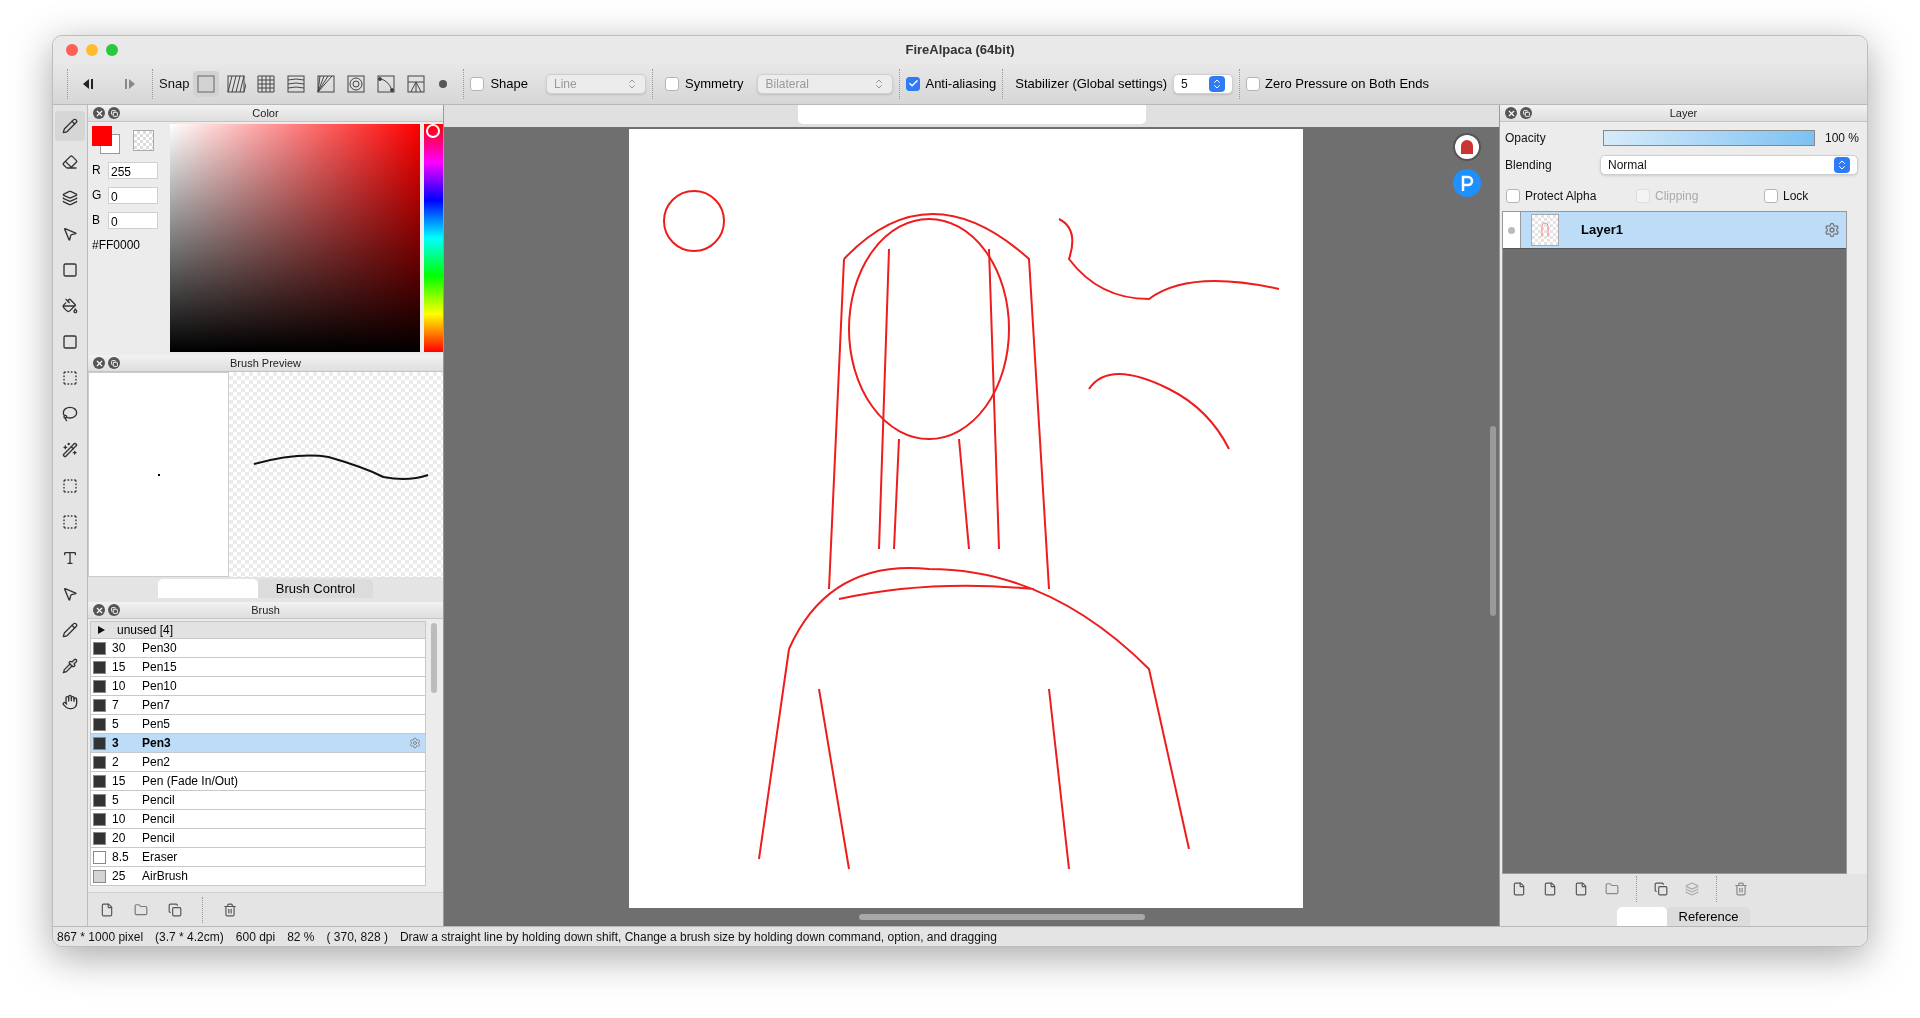 This screenshot has width=1920, height=1018. What do you see at coordinates (116, 743) in the screenshot?
I see `brush-size: 3` at bounding box center [116, 743].